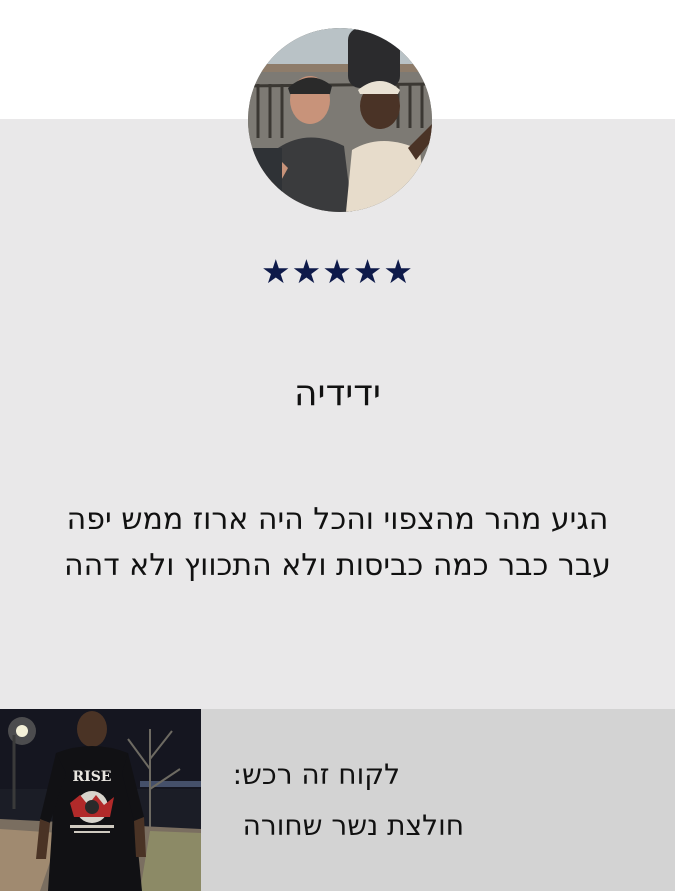 The width and height of the screenshot is (675, 891). I want to click on rating-stars: ★★★★★, so click(337, 271).